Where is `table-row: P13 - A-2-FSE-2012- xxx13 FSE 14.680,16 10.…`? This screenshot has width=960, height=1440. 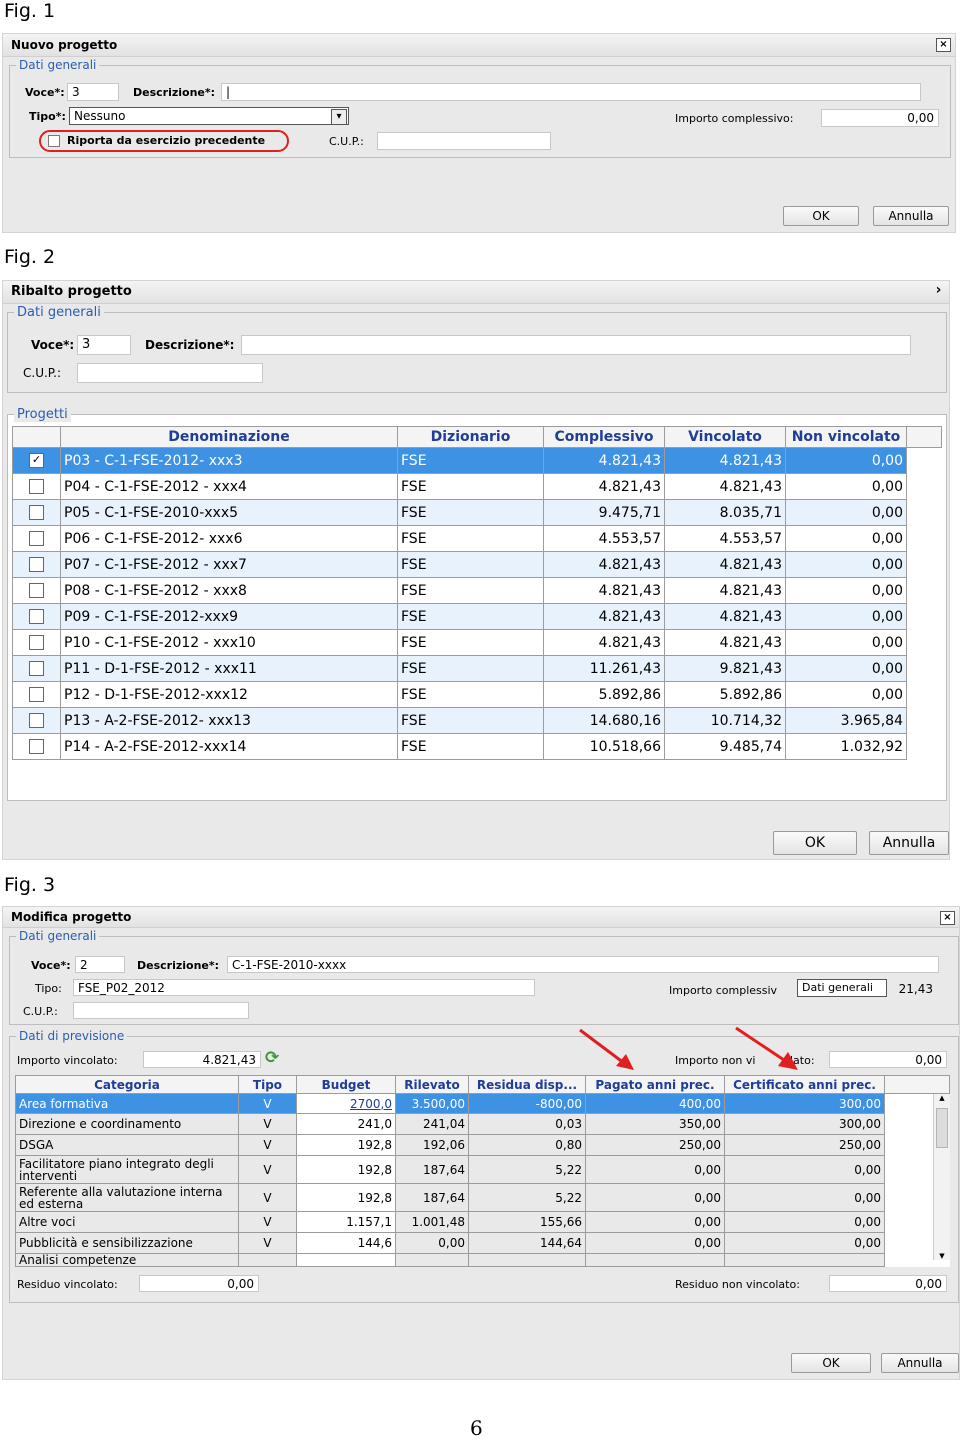 table-row: P13 - A-2-FSE-2012- xxx13 FSE 14.680,16 10.… is located at coordinates (477, 720).